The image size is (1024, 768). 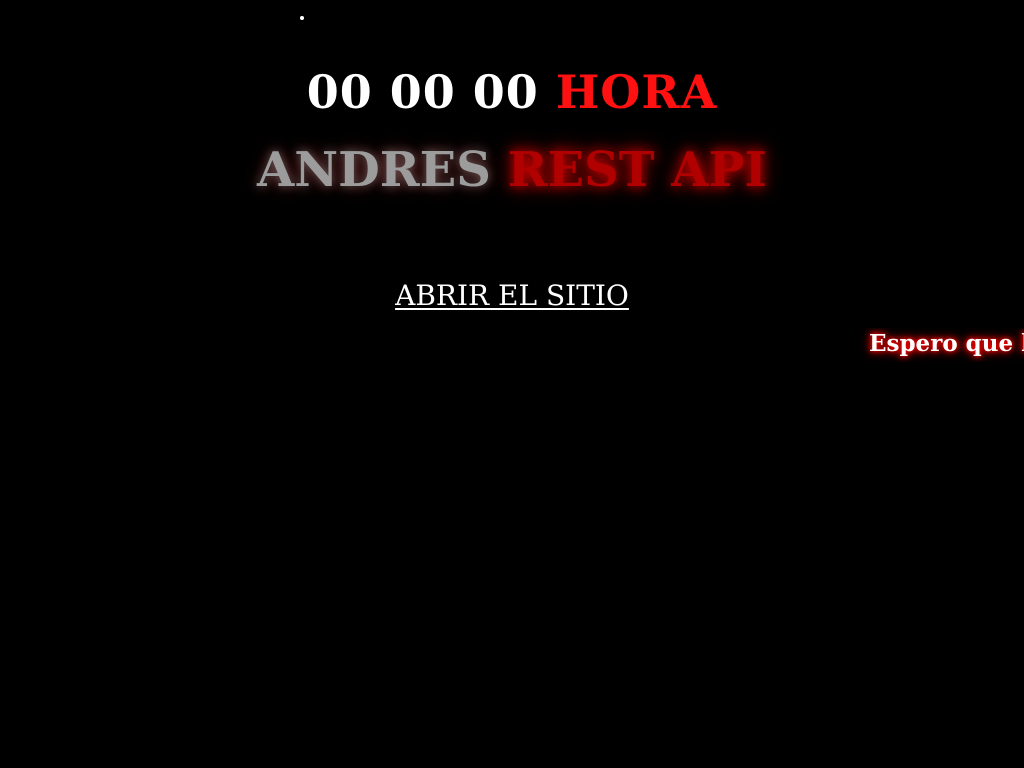 What do you see at coordinates (636, 92) in the screenshot?
I see `clock-label: HORA` at bounding box center [636, 92].